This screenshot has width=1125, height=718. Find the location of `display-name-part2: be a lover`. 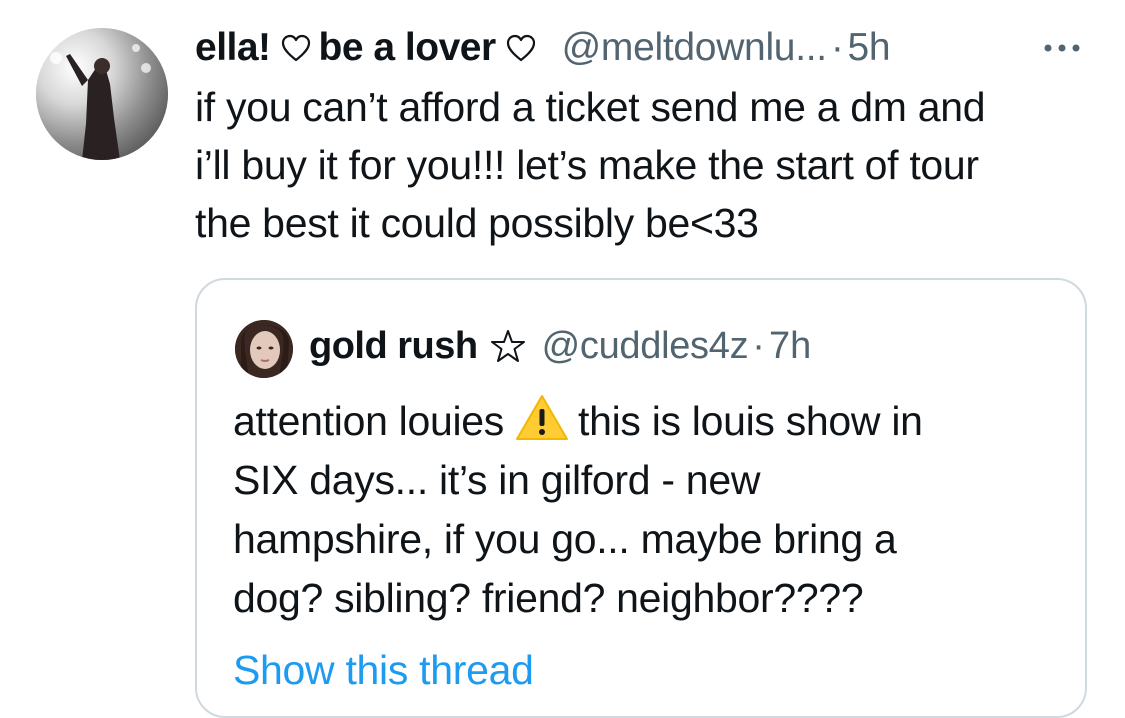

display-name-part2: be a lover is located at coordinates (408, 48).